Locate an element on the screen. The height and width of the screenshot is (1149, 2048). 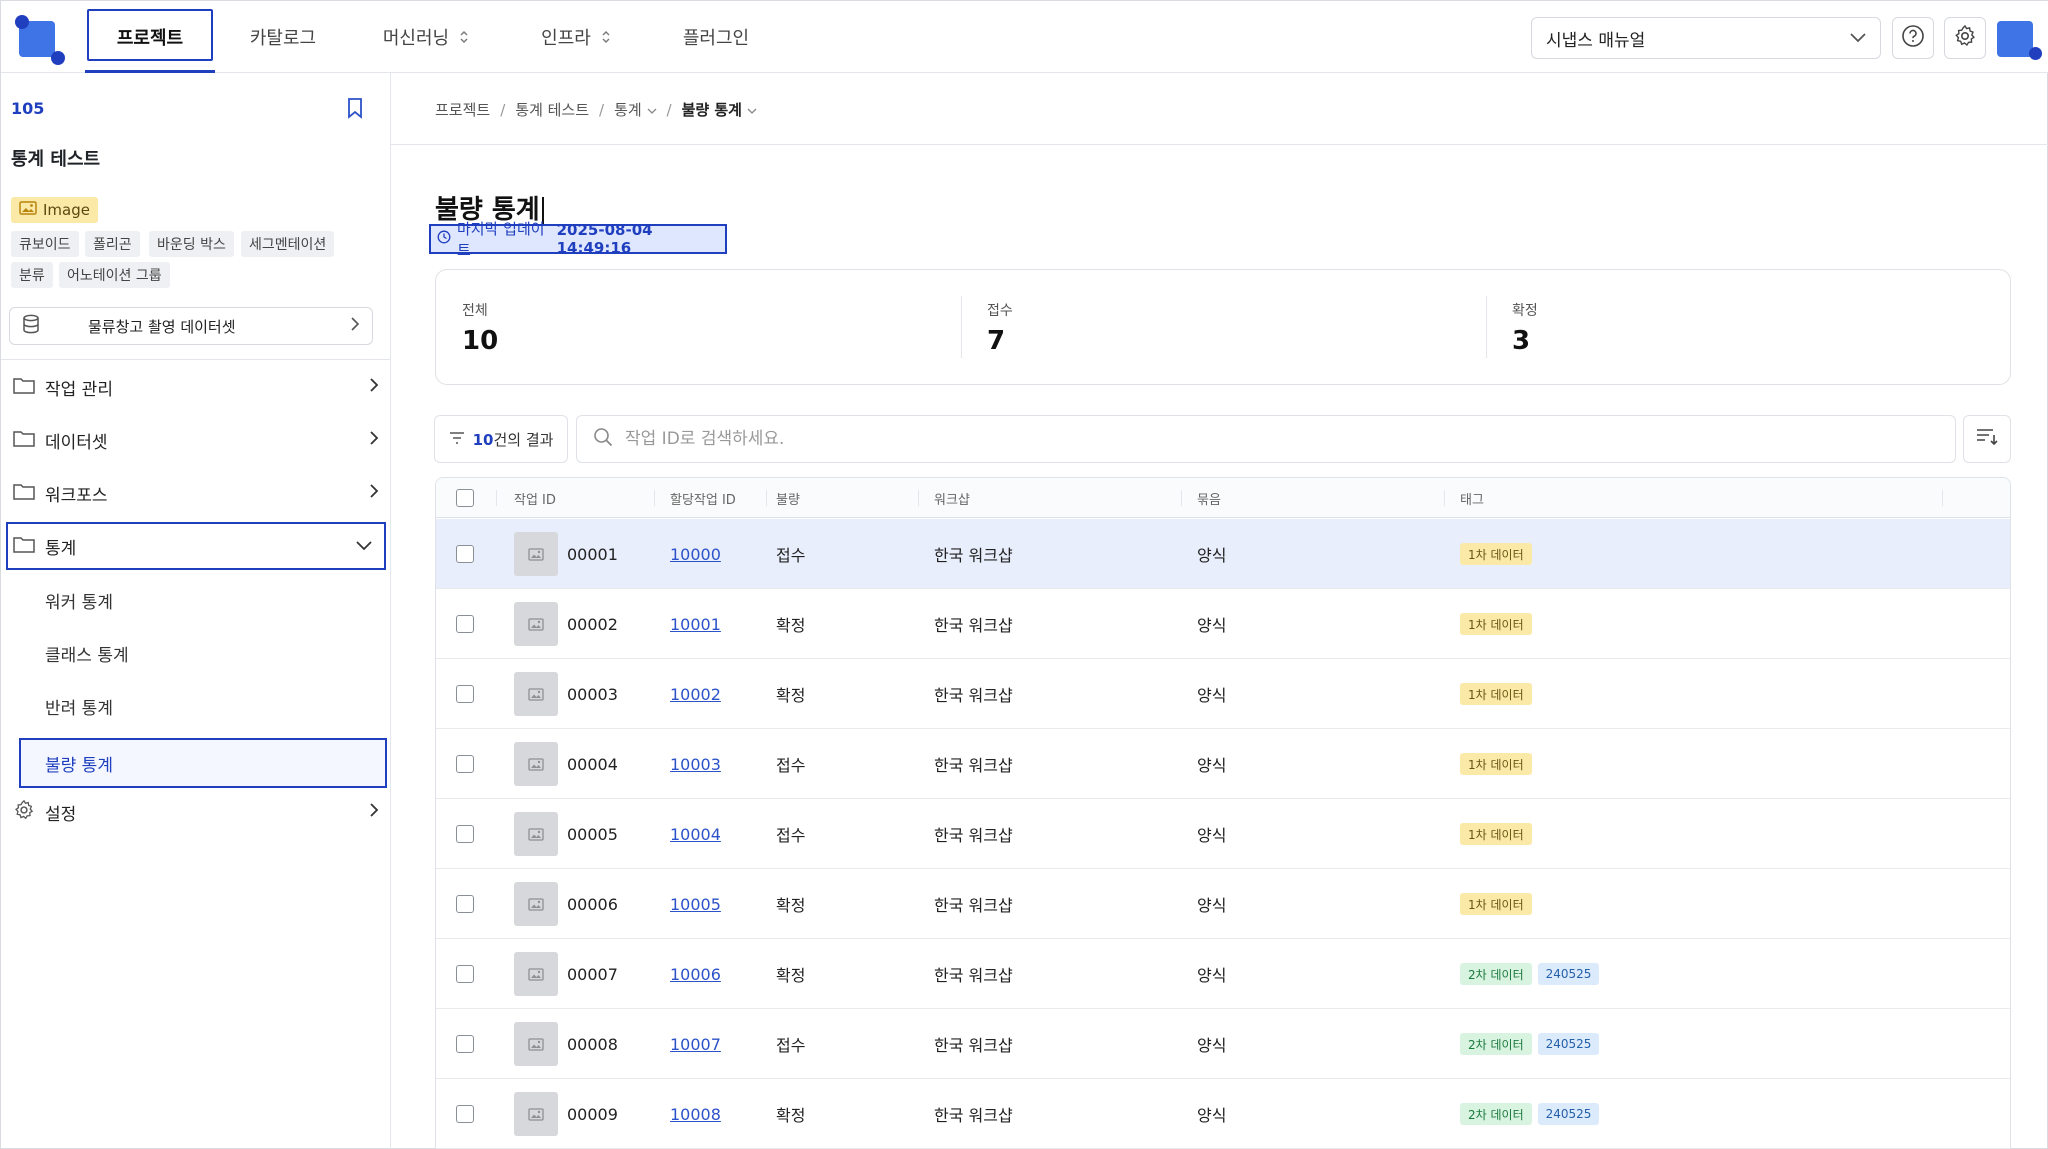
assign-id-link: 10007 is located at coordinates (695, 1044).